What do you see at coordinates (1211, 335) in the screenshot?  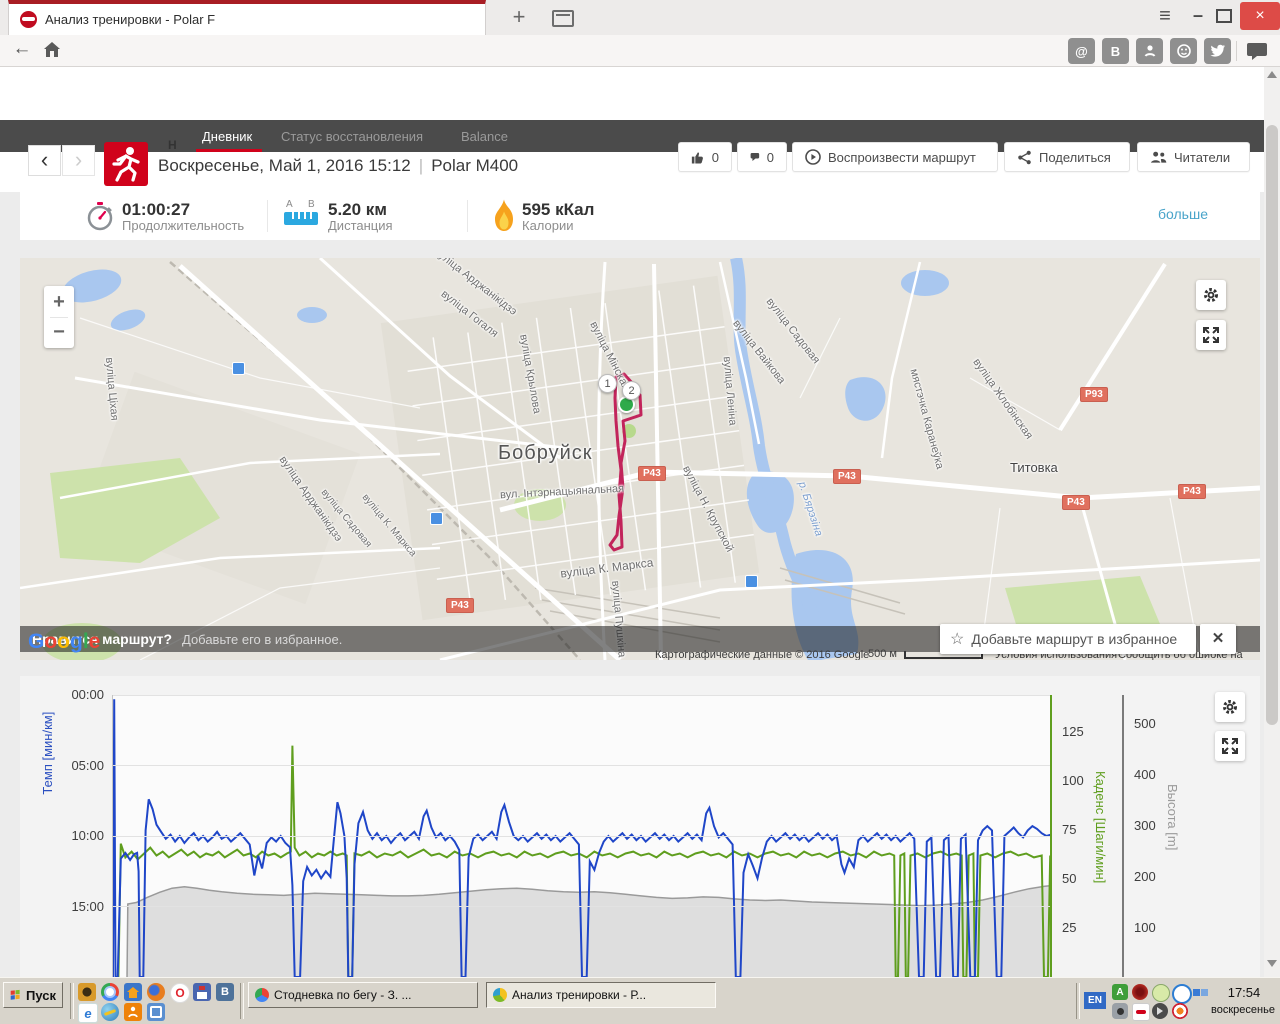 I see `map-fullscreen-button` at bounding box center [1211, 335].